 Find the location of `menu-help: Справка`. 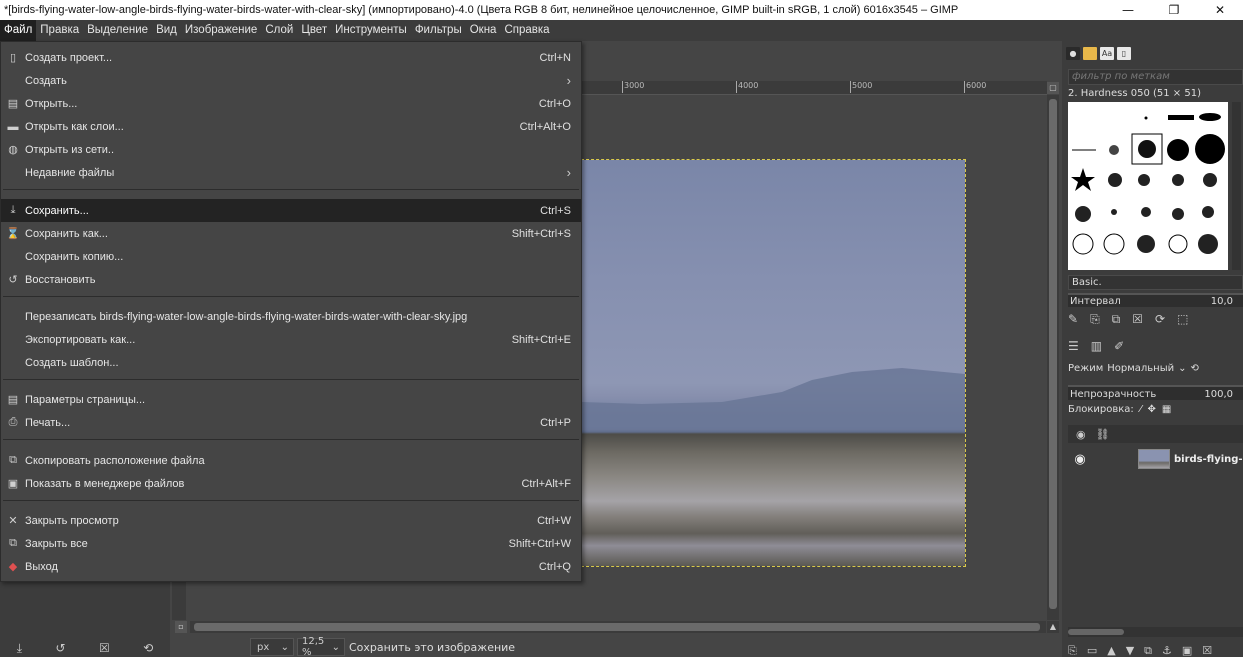

menu-help: Справка is located at coordinates (526, 30).